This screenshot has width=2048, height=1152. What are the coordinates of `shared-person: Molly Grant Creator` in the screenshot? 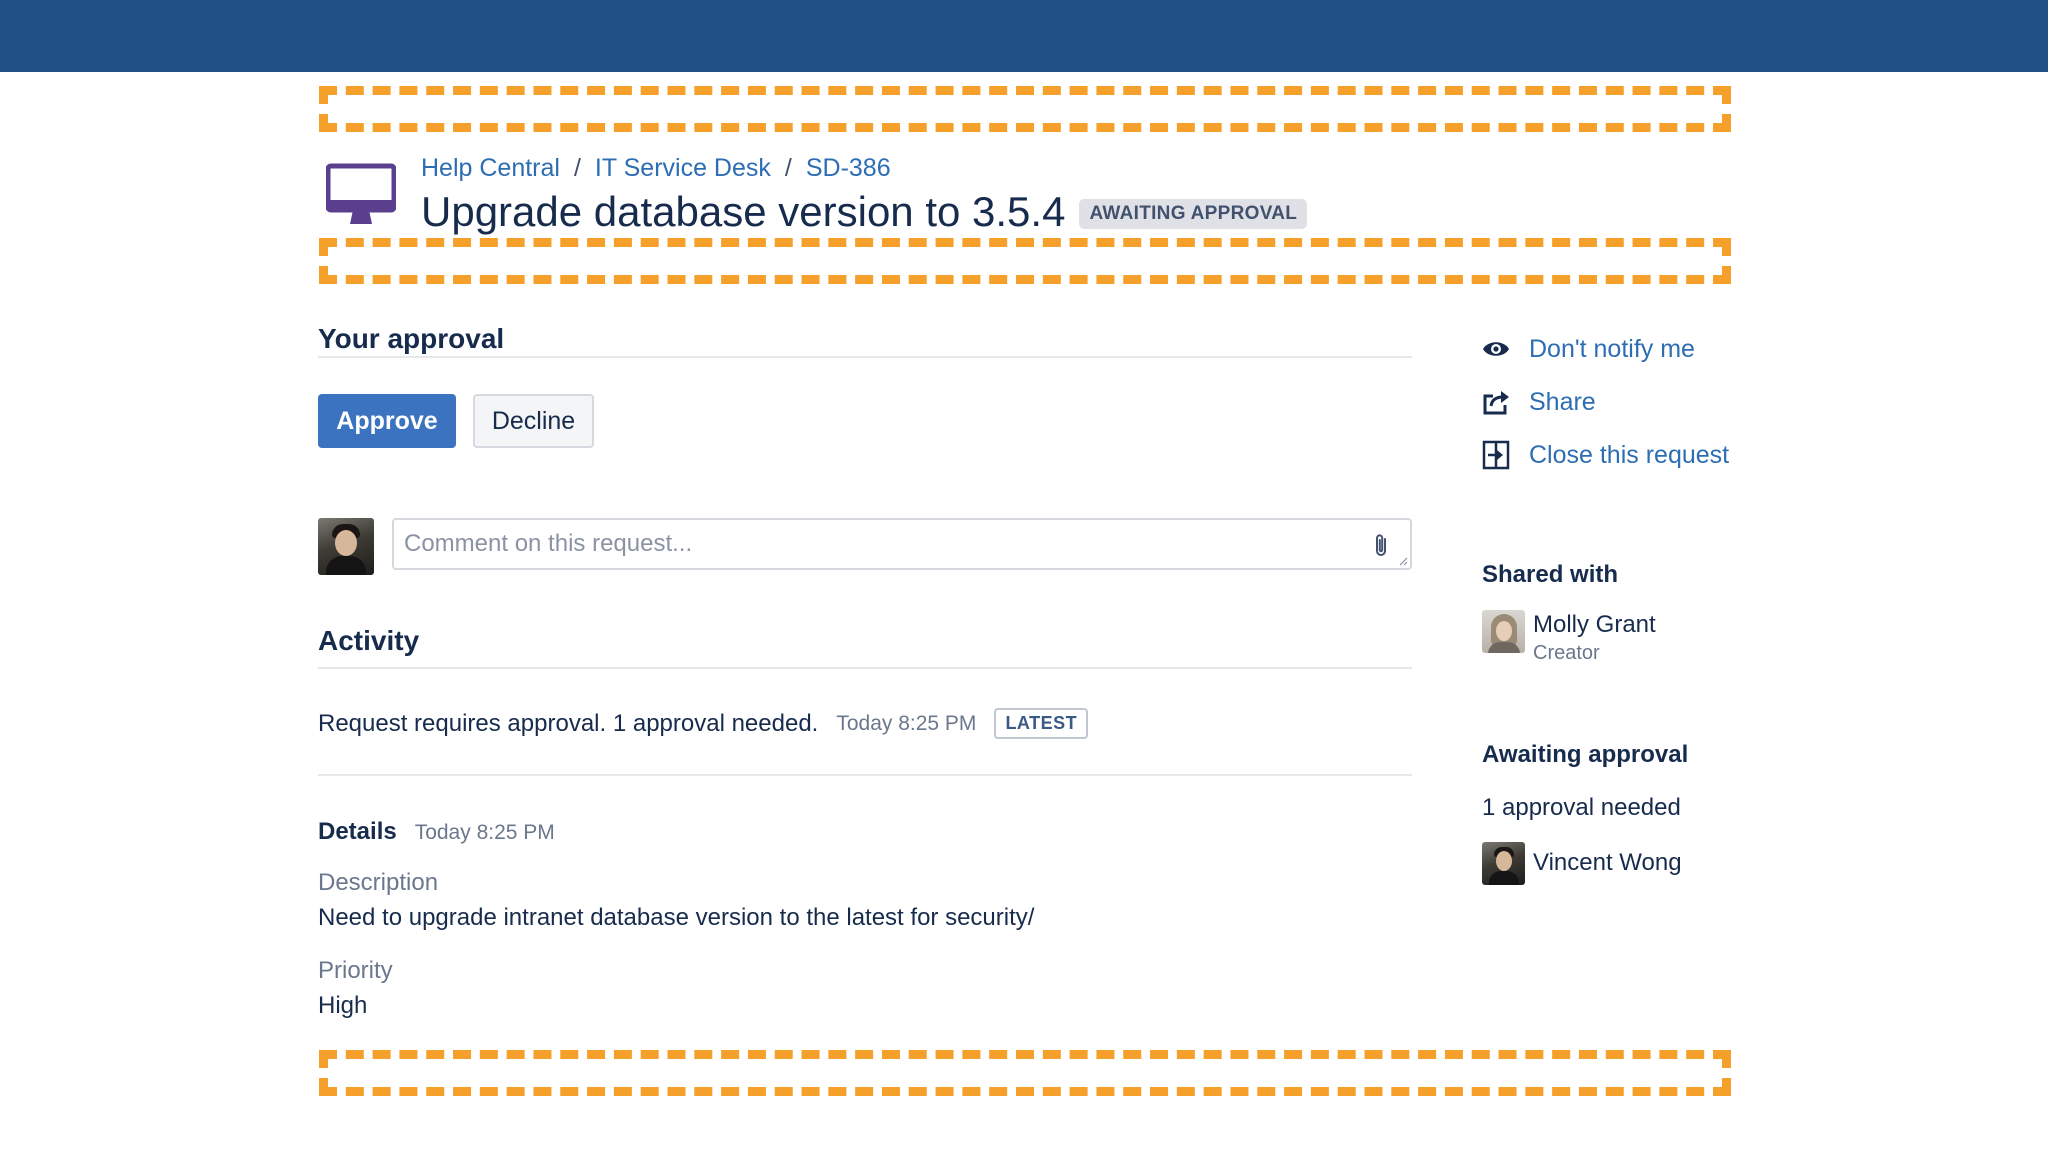 It's located at (1569, 638).